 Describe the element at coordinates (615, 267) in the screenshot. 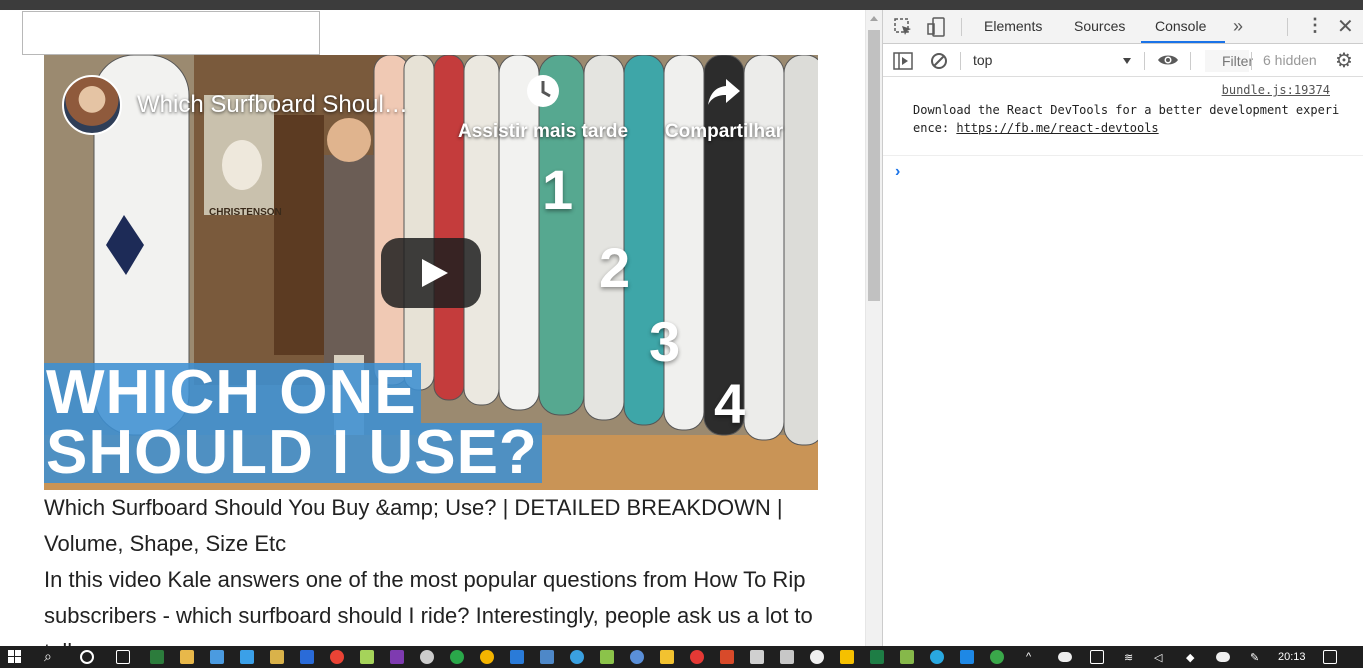

I see `thumb-number: 2` at that location.